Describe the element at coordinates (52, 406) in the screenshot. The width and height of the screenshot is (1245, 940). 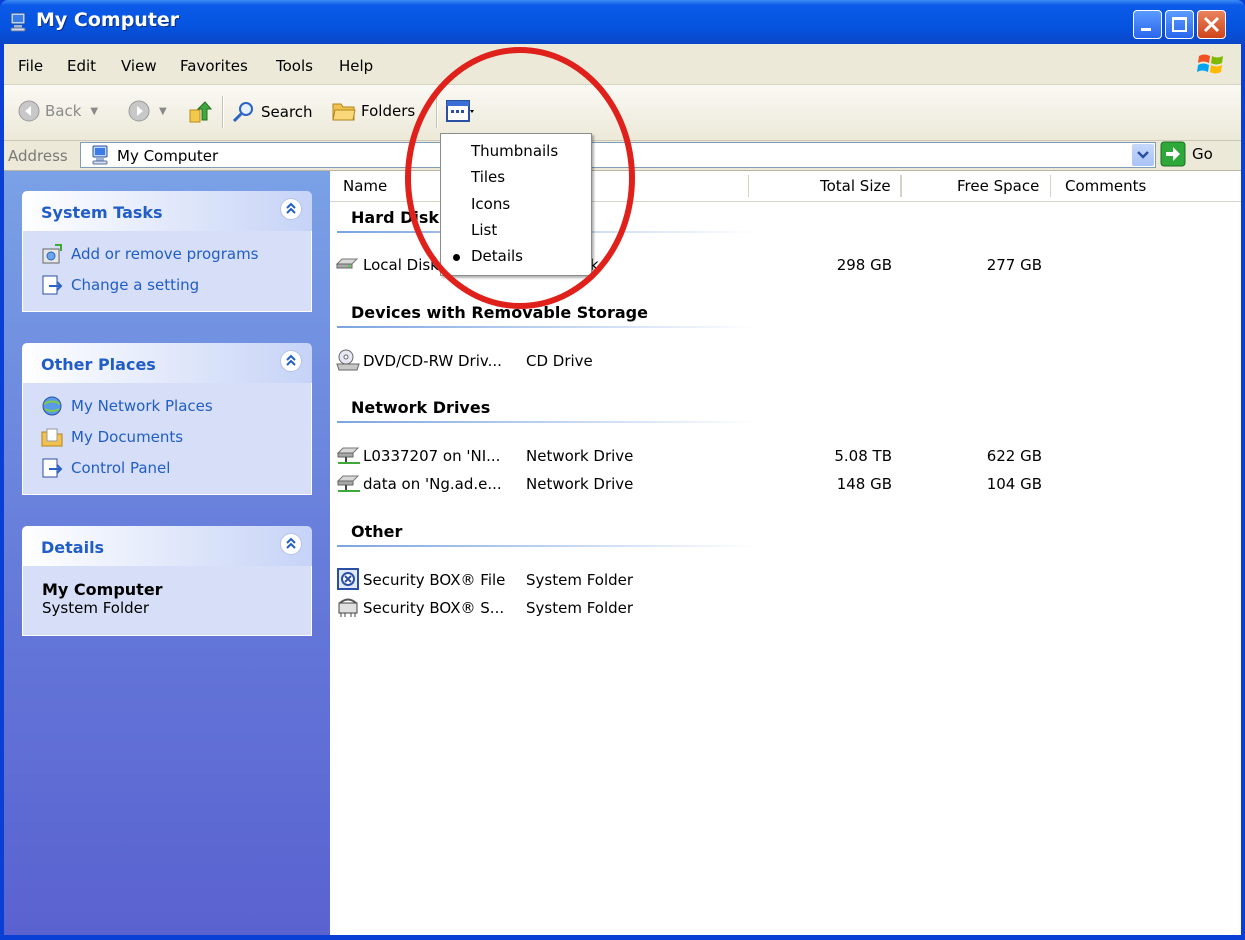
I see `network-places-icon` at that location.